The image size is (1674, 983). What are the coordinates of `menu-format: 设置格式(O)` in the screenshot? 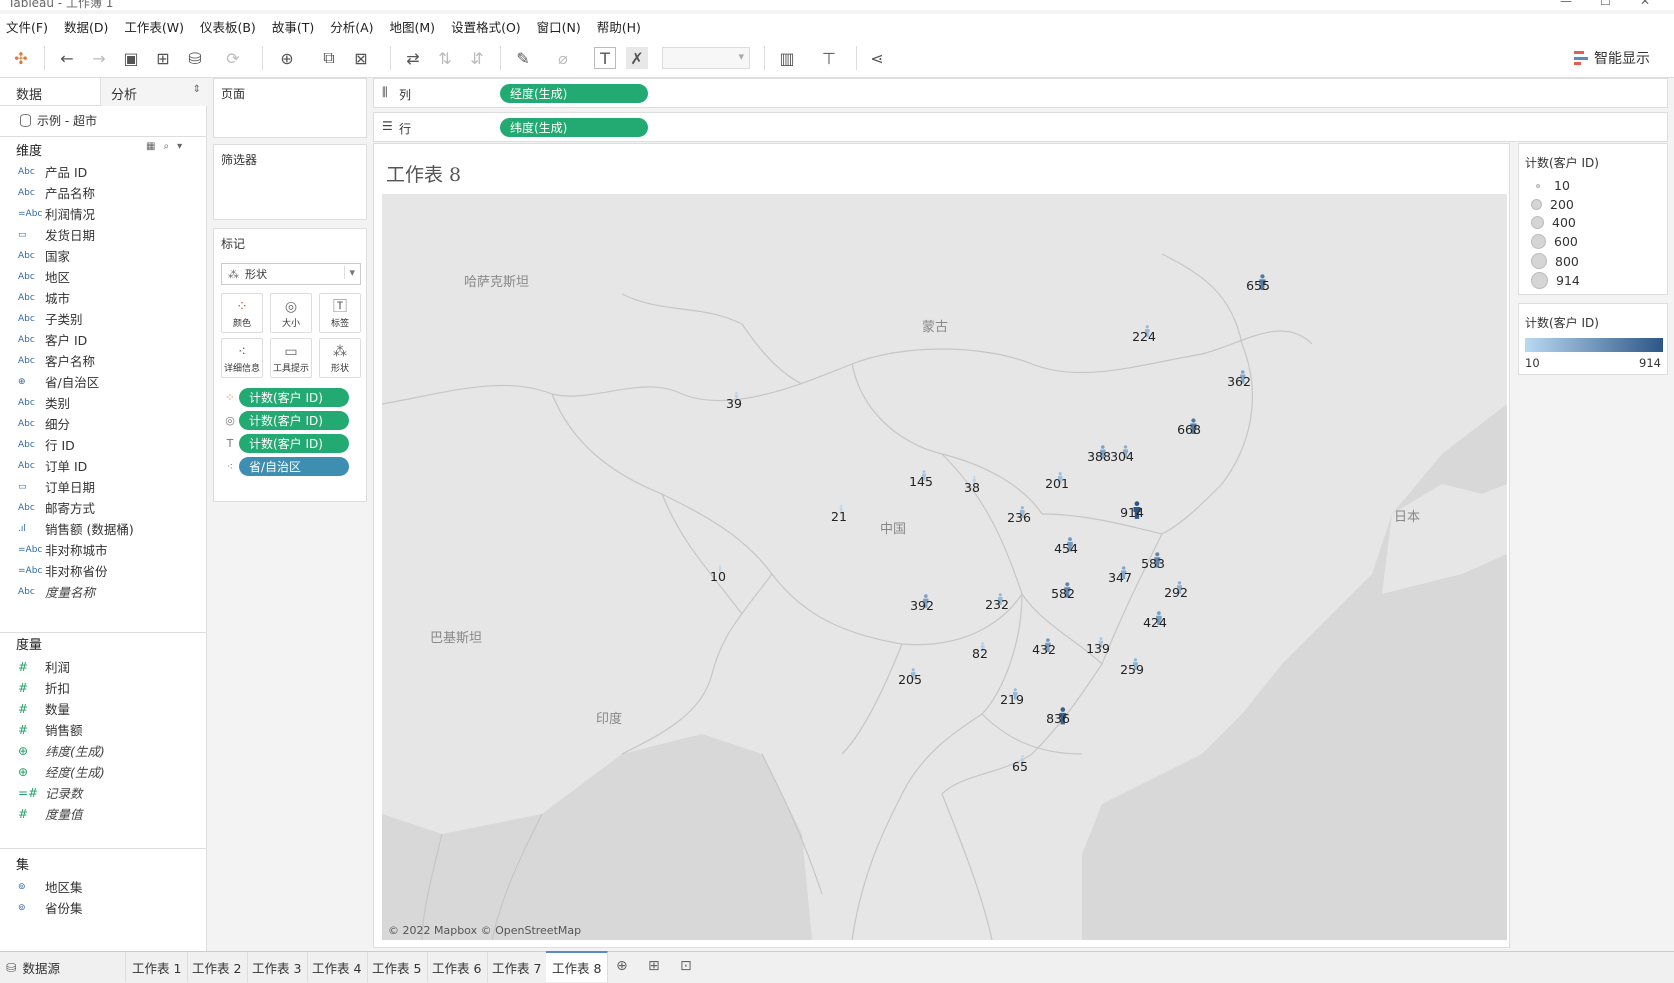 It's located at (486, 26).